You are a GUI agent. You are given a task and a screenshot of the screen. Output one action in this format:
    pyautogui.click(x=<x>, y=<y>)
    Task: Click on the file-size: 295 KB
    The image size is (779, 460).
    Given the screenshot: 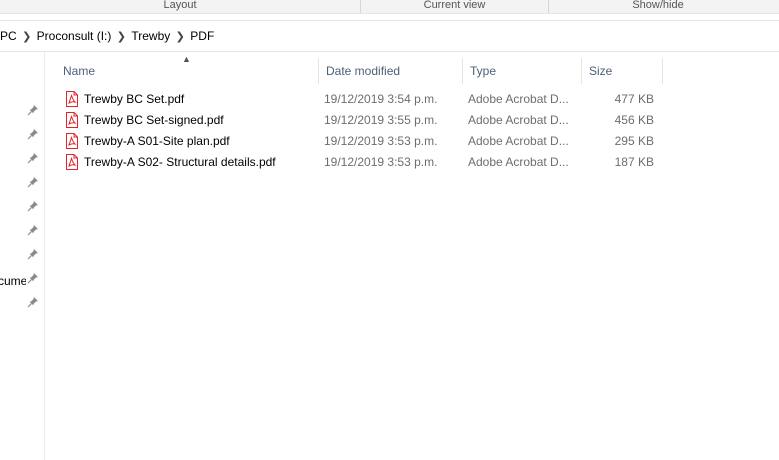 What is the action you would take?
    pyautogui.click(x=634, y=141)
    